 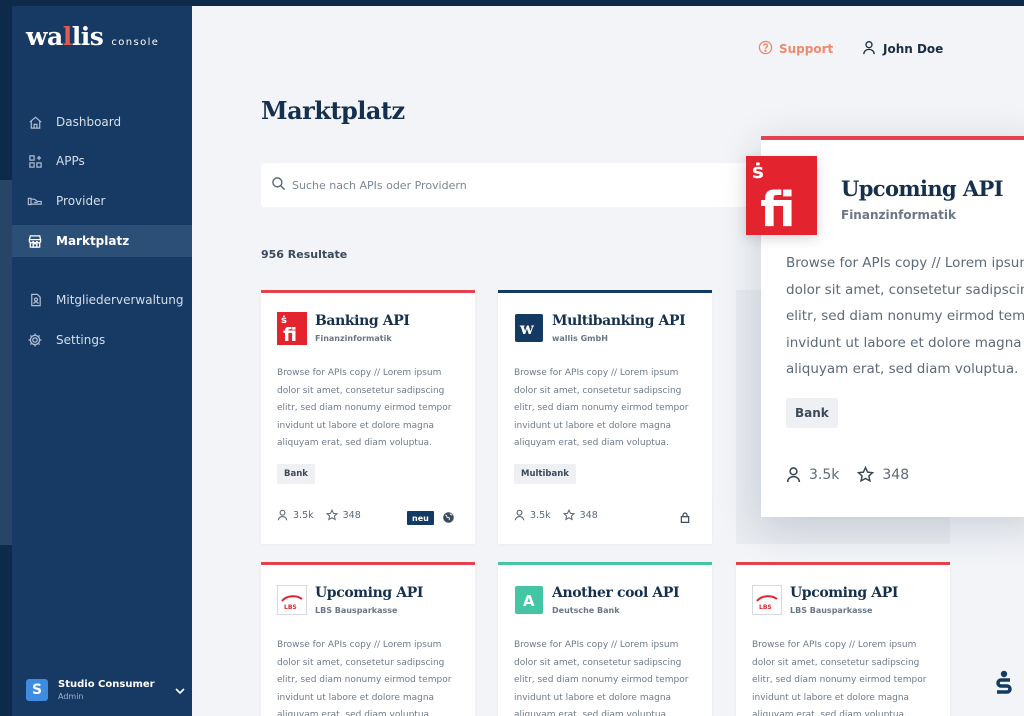 What do you see at coordinates (278, 185) in the screenshot?
I see `search-icon` at bounding box center [278, 185].